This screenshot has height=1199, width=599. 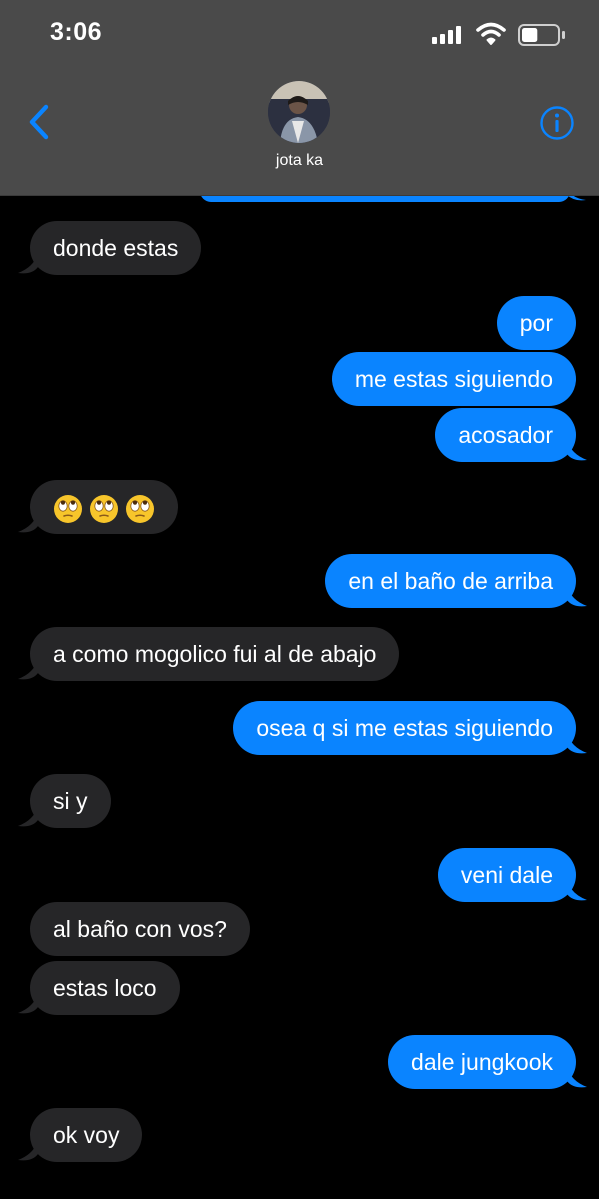 I want to click on incoming-message-bubble: estas loco, so click(x=105, y=988).